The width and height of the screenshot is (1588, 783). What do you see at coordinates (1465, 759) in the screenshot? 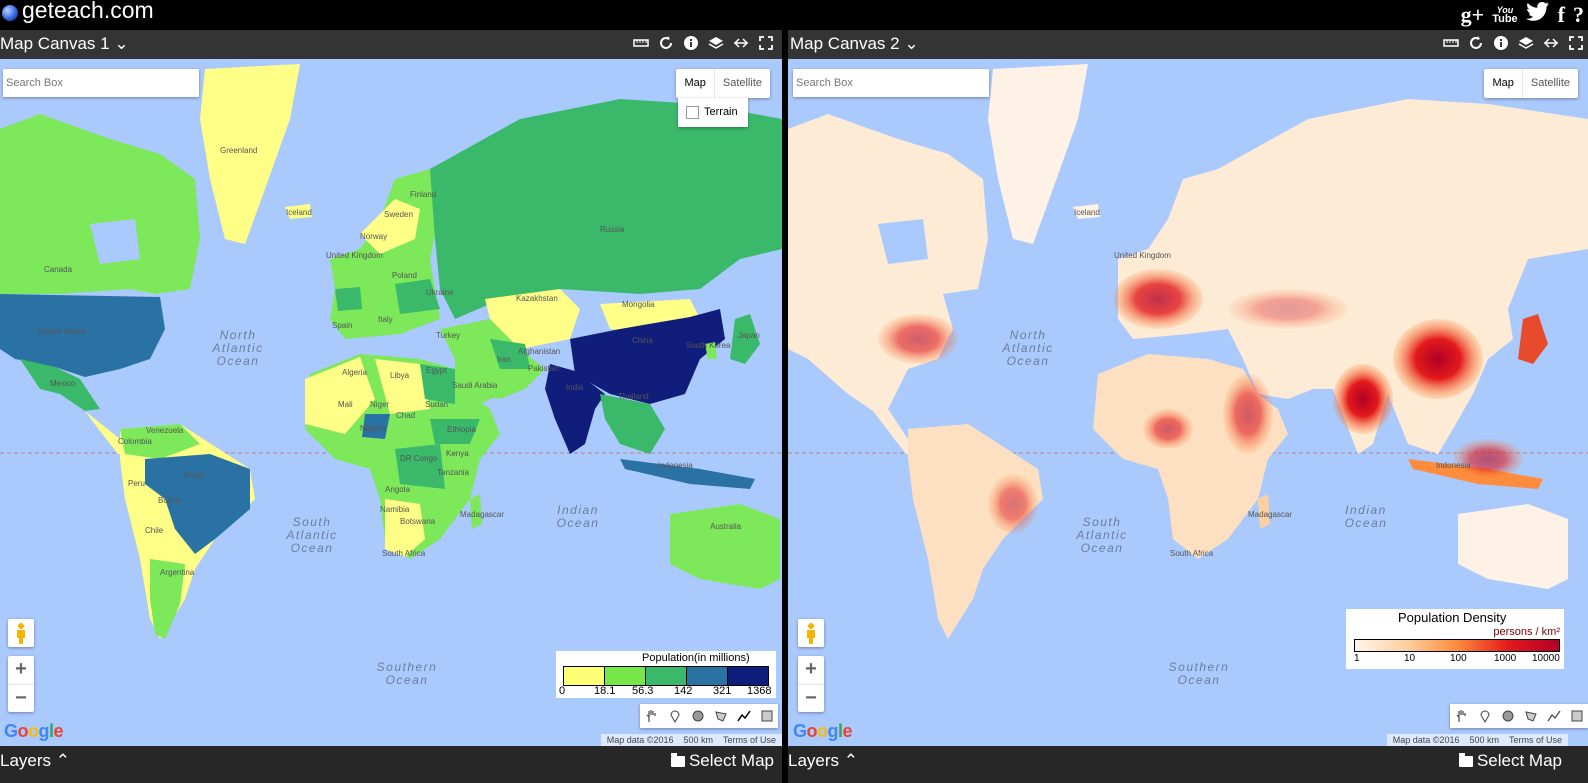
I see `folder-icon` at bounding box center [1465, 759].